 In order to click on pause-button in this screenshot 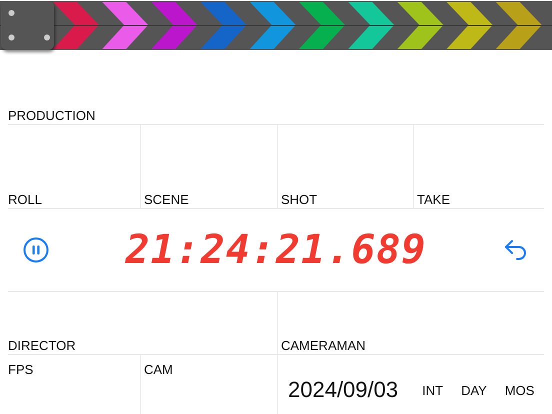, I will do `click(36, 250)`.